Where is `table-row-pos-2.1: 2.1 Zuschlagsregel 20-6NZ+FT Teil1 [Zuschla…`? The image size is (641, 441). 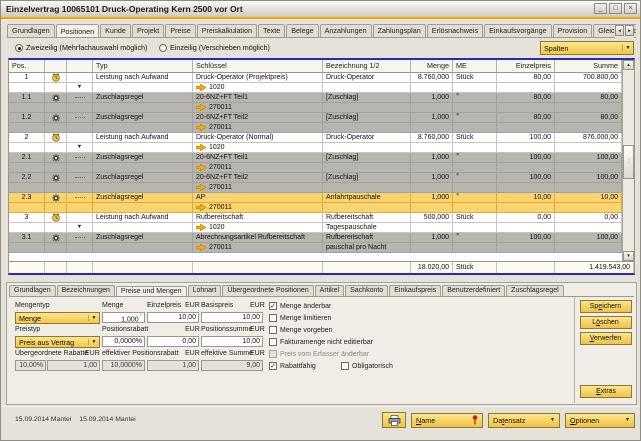 table-row-pos-2.1: 2.1 Zuschlagsregel 20-6NZ+FT Teil1 [Zuschla… is located at coordinates (315, 158).